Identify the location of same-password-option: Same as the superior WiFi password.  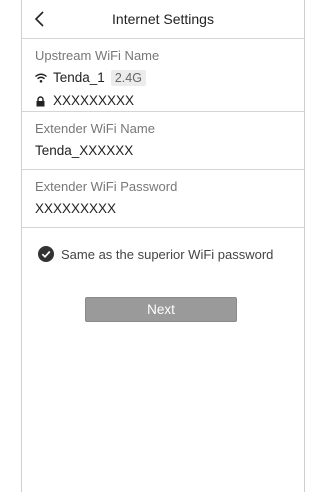
(163, 246).